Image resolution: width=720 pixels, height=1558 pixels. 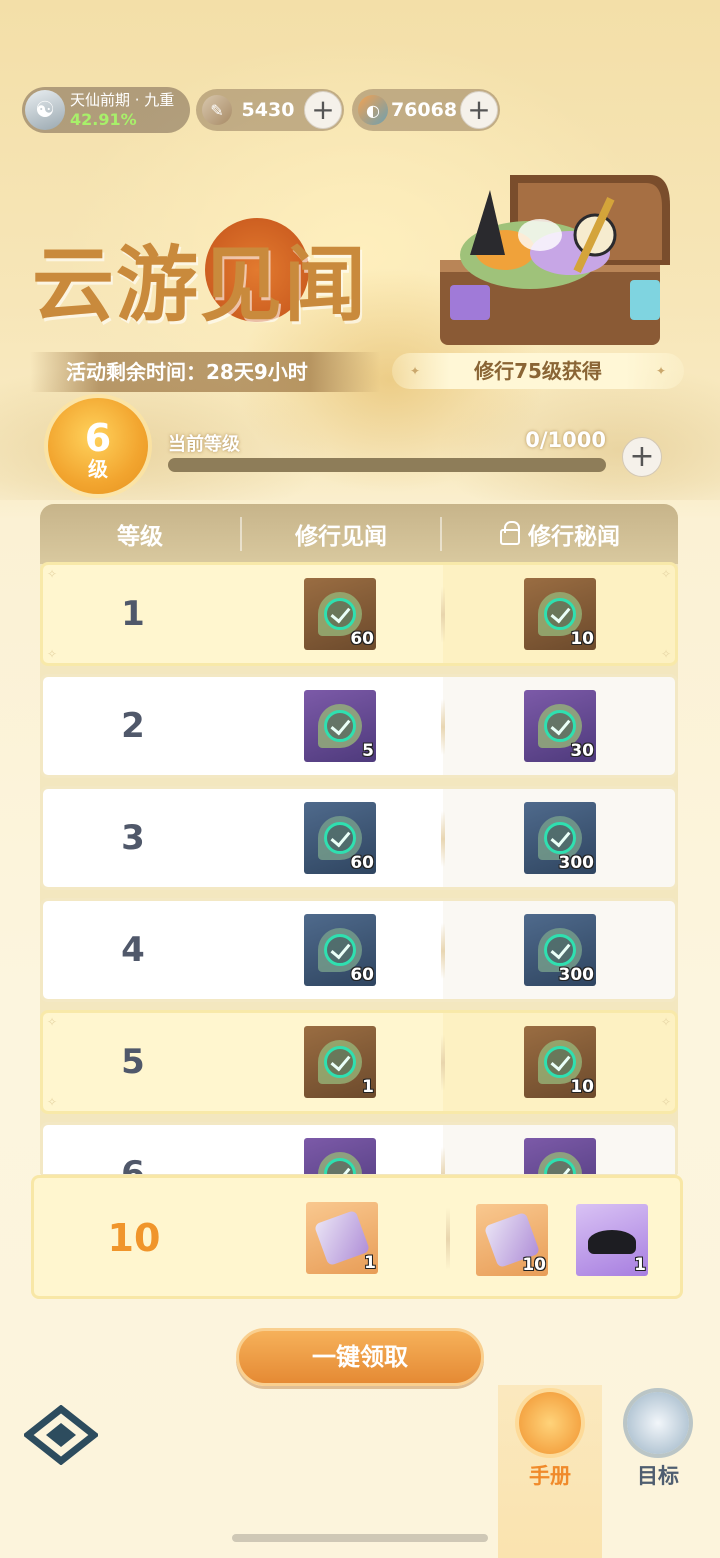 I want to click on reward-row: 1 60 10 ✧ ✧ ✧ ✧, so click(x=359, y=614).